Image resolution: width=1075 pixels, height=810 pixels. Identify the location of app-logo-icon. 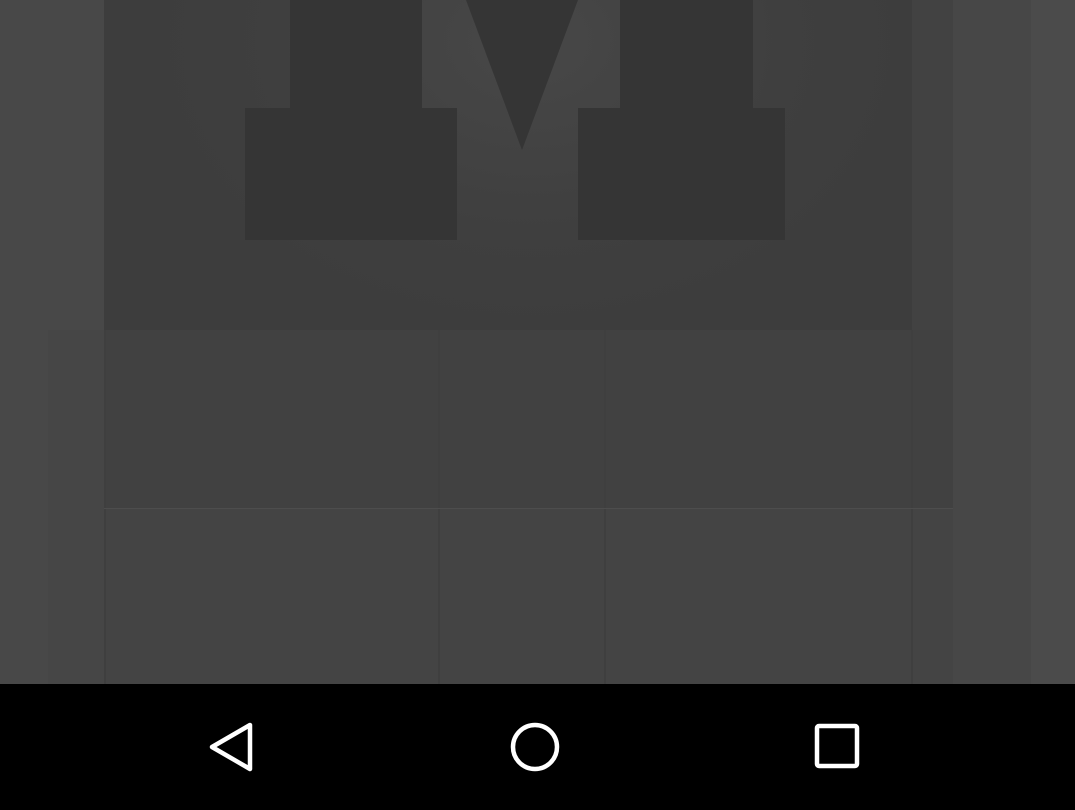
(515, 120).